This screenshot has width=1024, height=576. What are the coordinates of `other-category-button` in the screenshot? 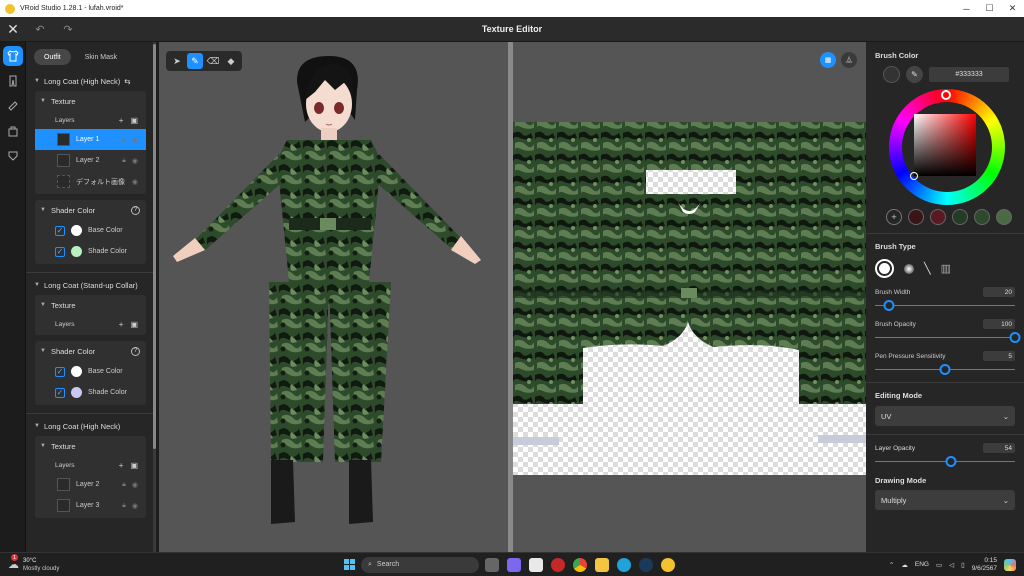 It's located at (13, 156).